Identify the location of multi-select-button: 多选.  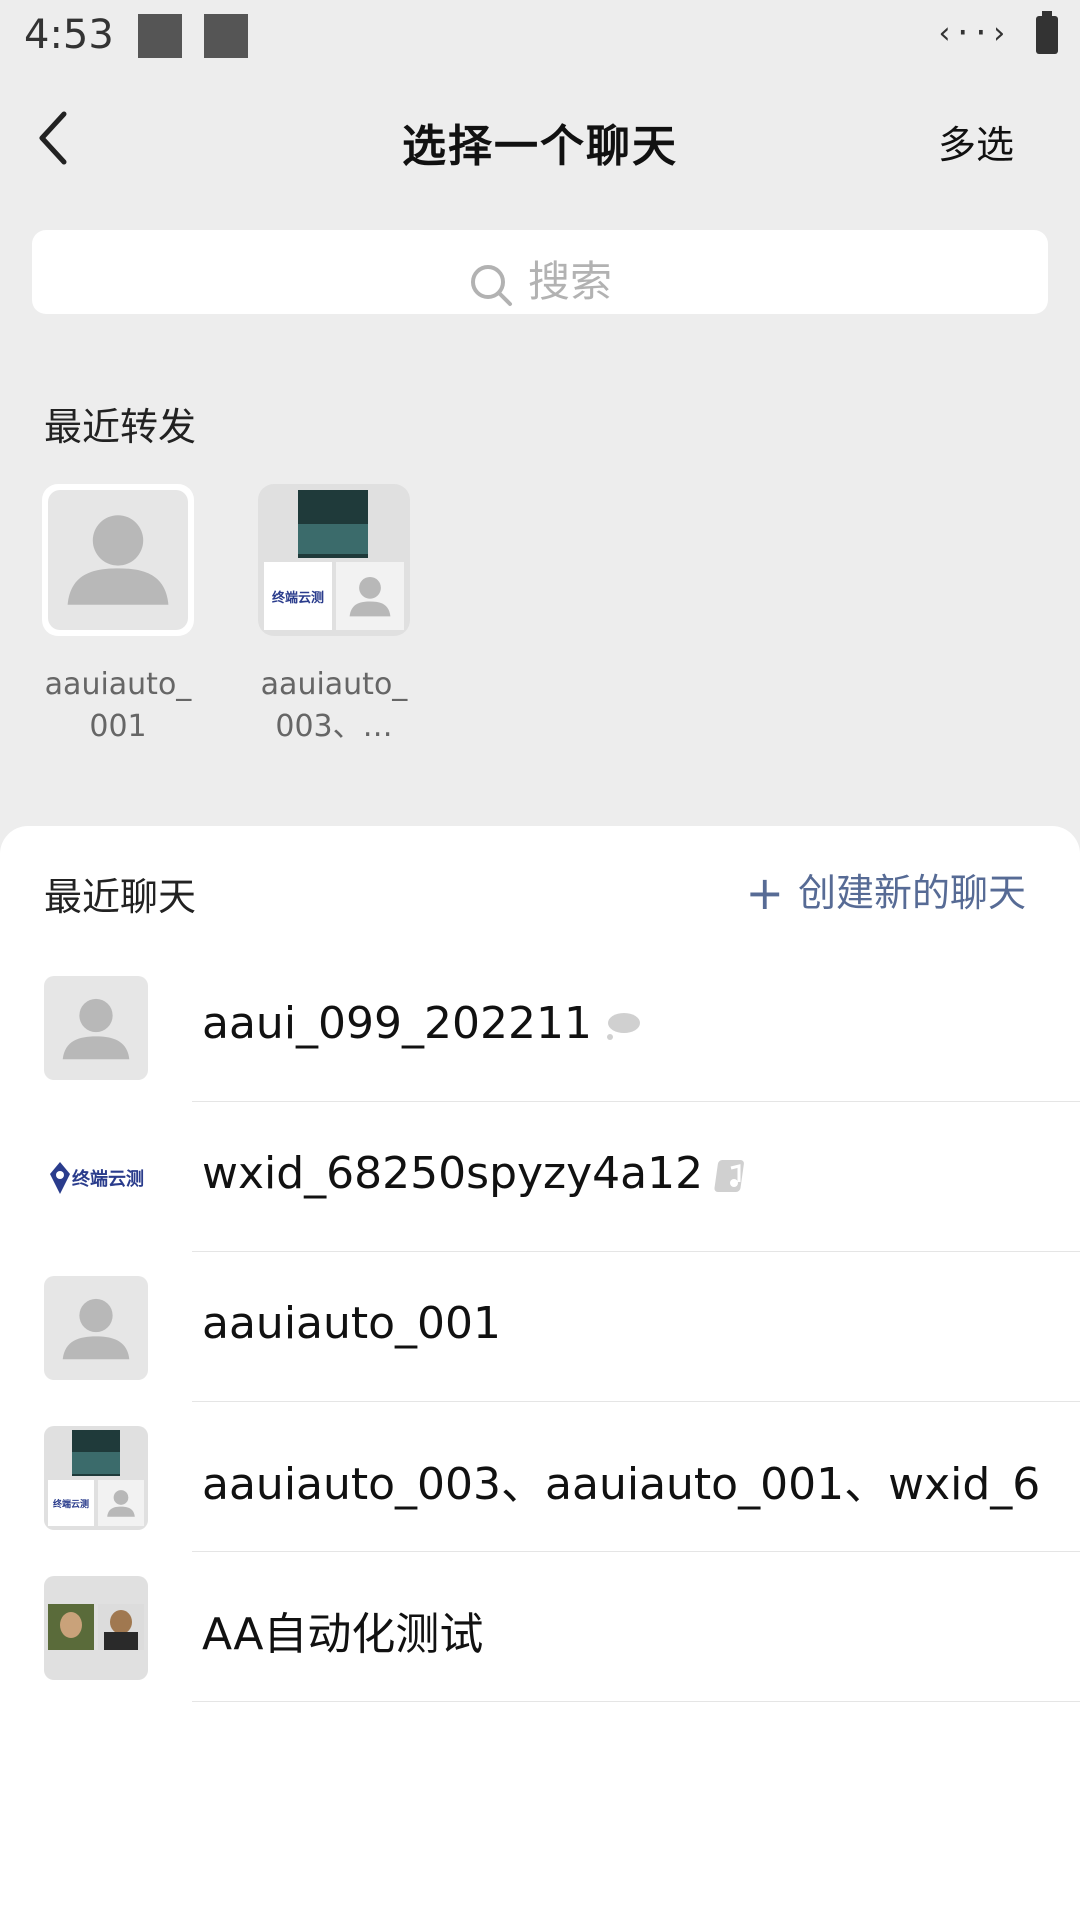
(976, 141).